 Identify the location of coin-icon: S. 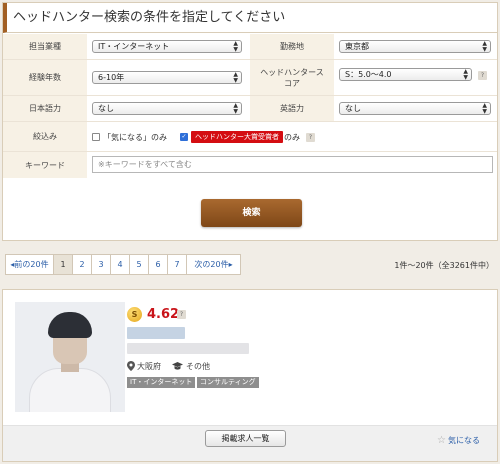
(134, 314).